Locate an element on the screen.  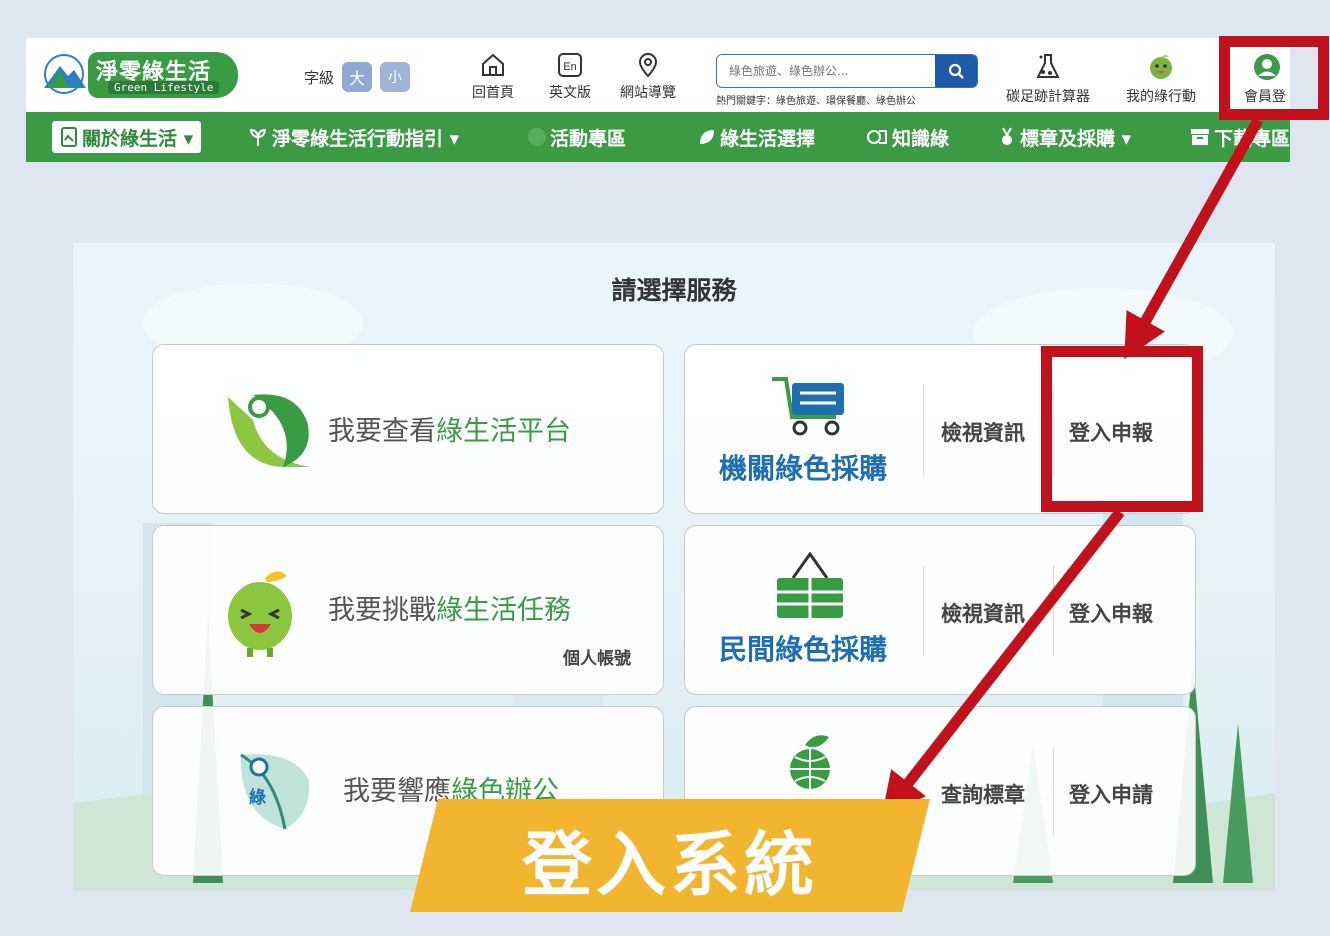
arrow-to-login-report is located at coordinates (1193, 238).